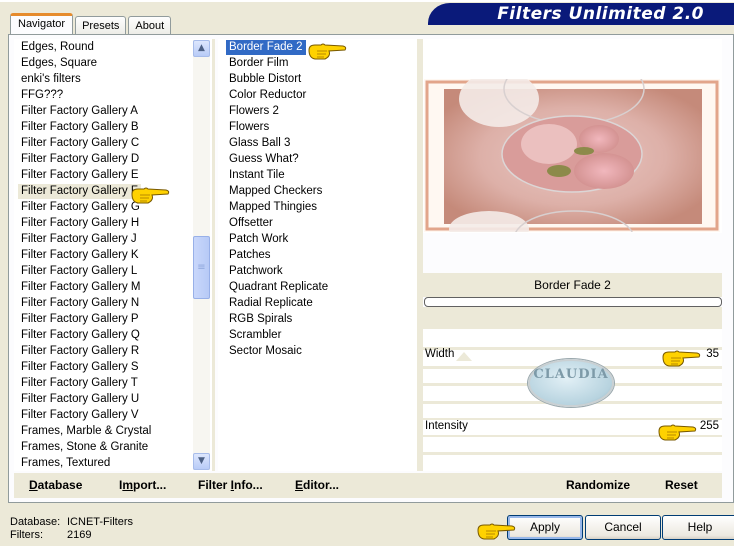  I want to click on watermark-text: CLAUDIA, so click(571, 374).